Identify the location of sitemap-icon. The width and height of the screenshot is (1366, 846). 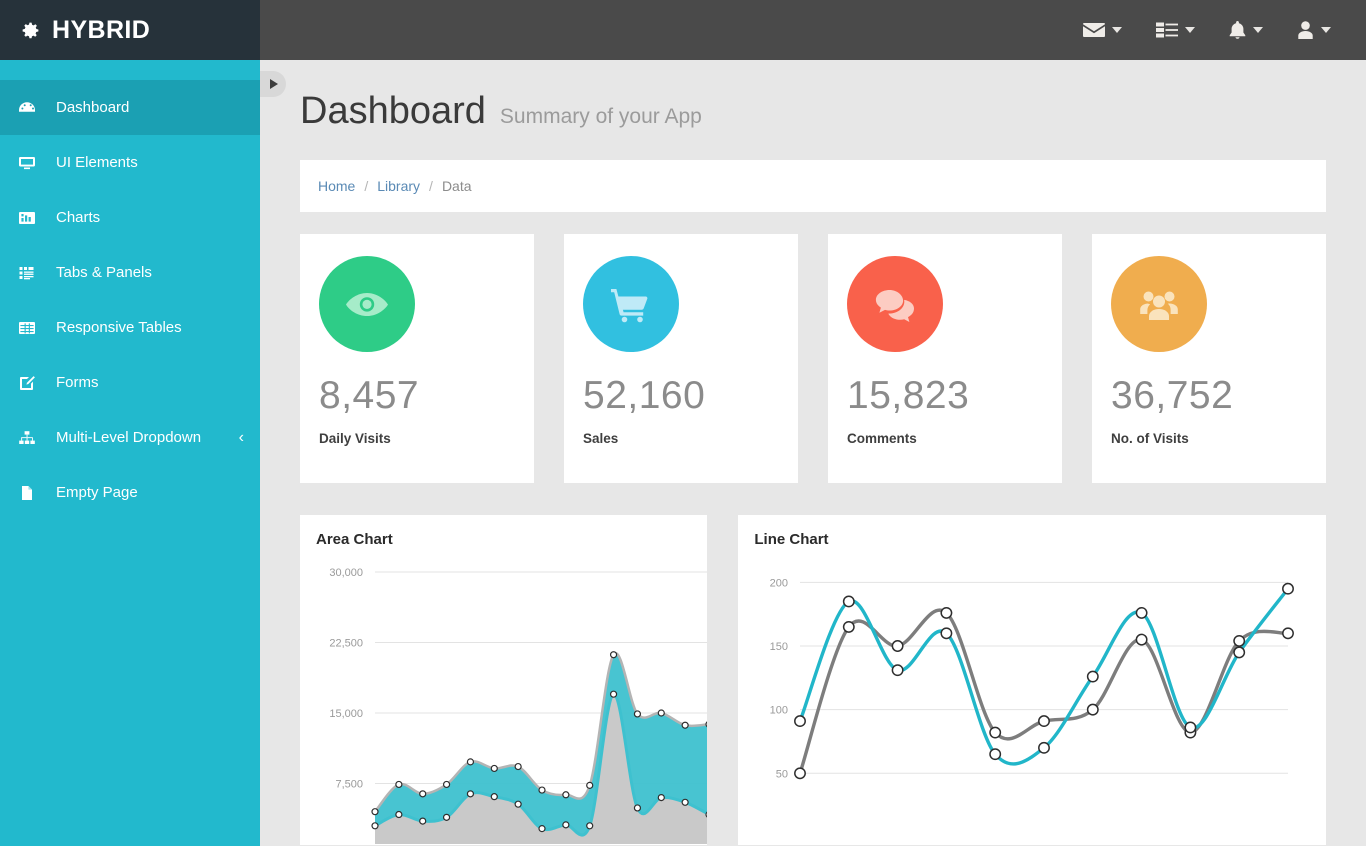
(30, 438).